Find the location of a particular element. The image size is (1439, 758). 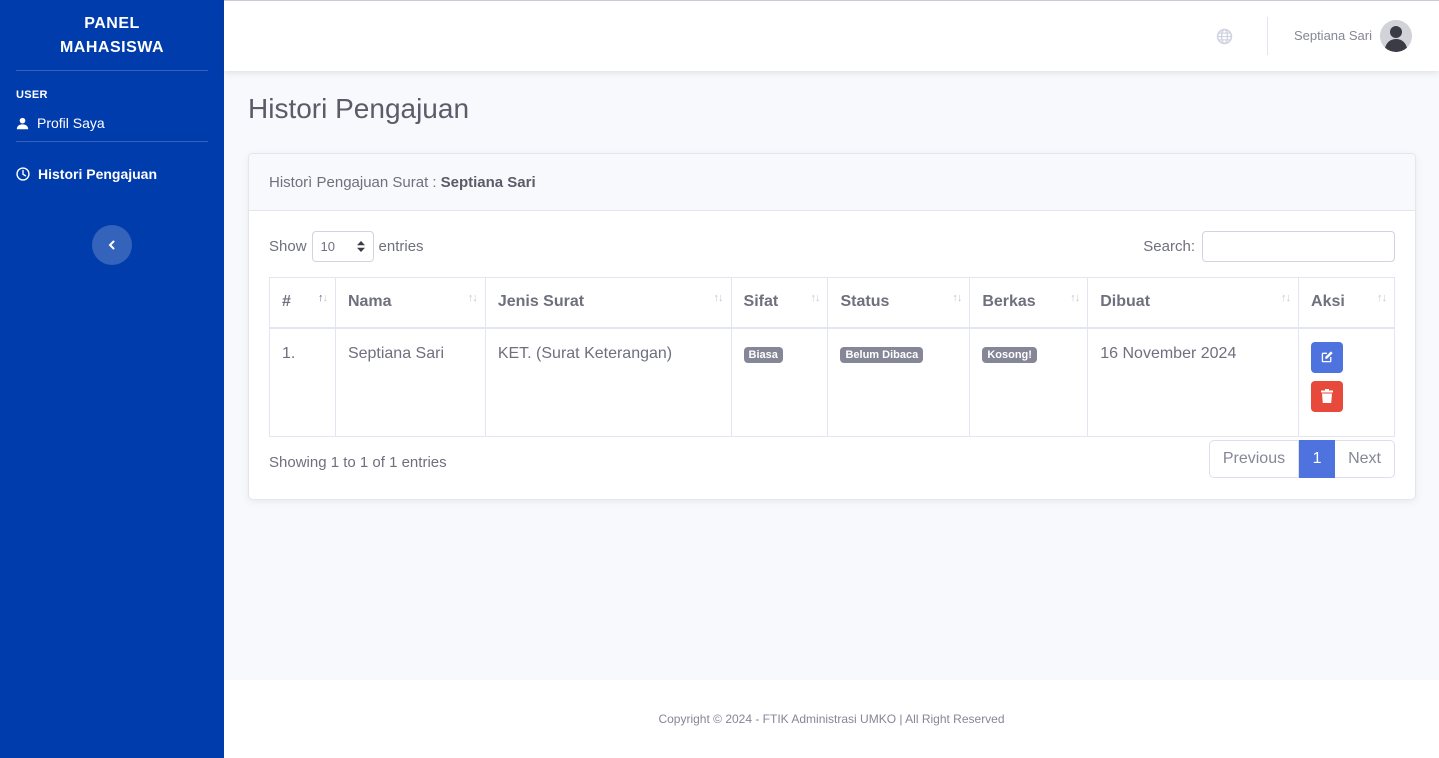

user-avatar-icon is located at coordinates (1396, 36).